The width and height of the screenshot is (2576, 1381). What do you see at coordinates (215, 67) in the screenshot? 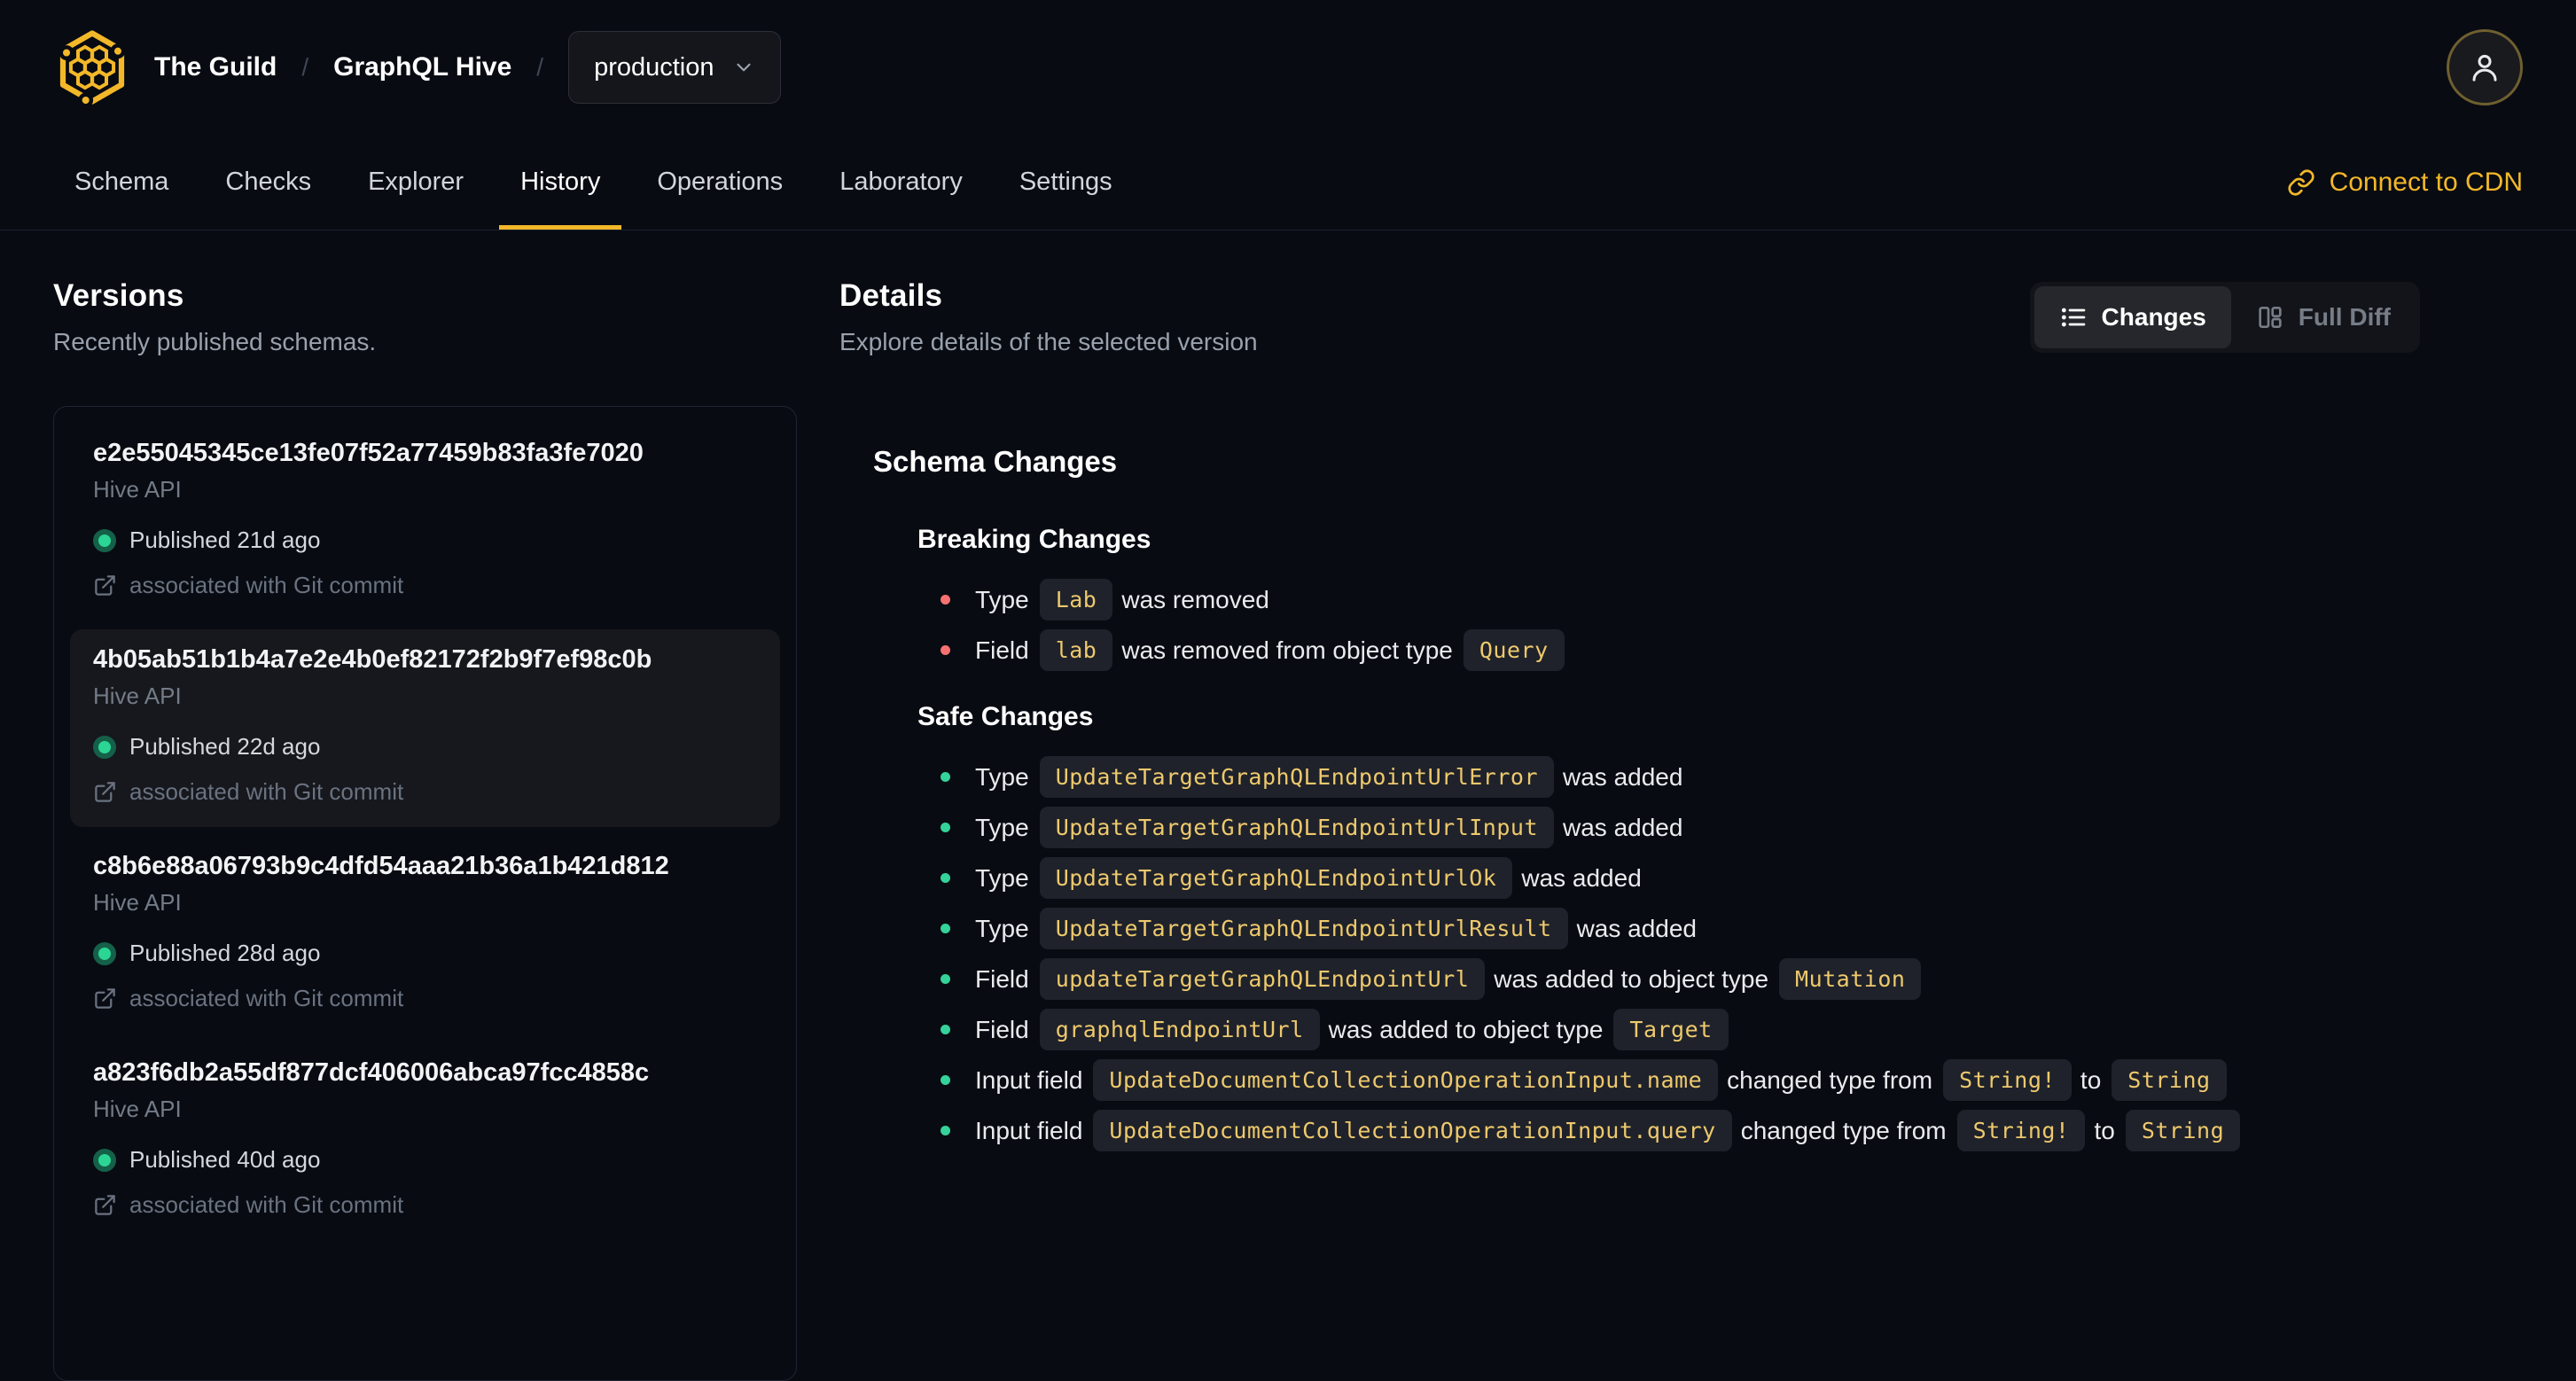
I see `breadcrumb-org: The Guild` at bounding box center [215, 67].